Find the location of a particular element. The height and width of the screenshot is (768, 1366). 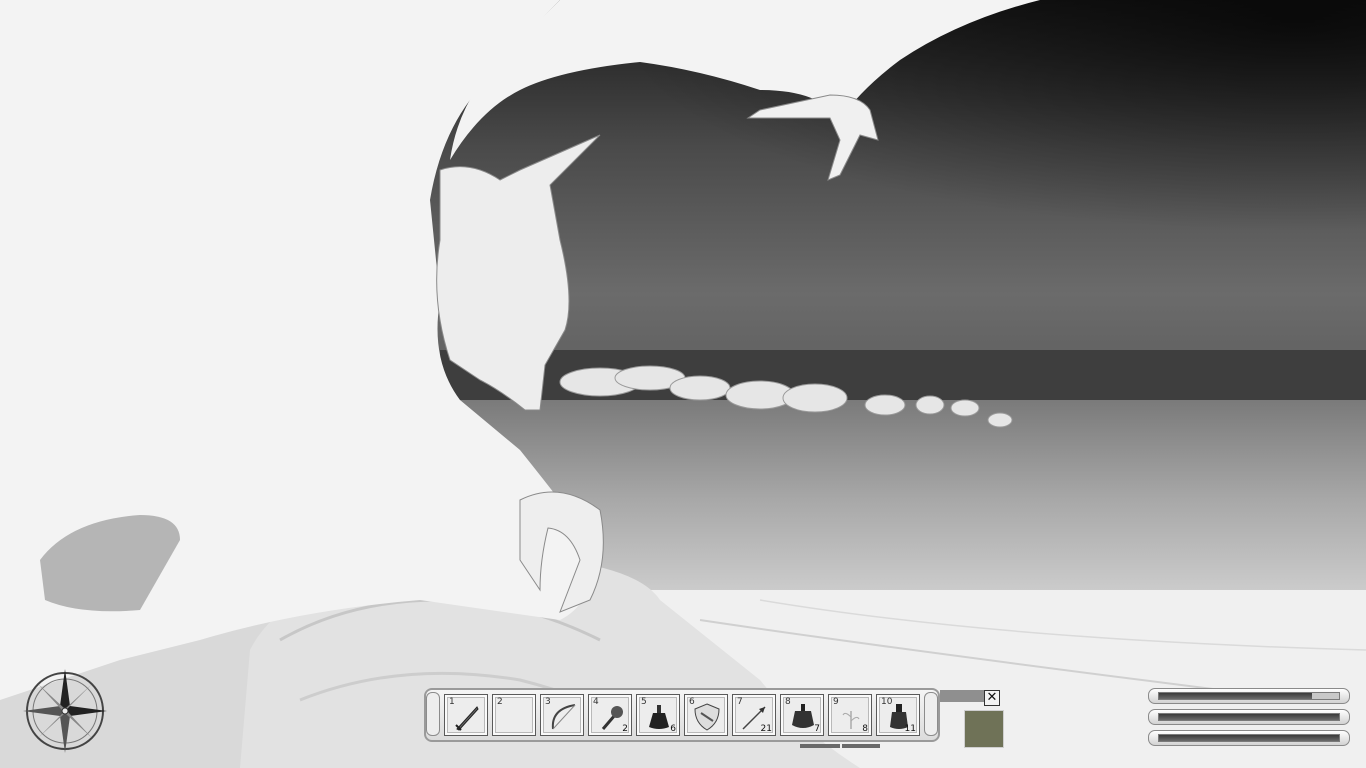

quick-slot-10: 10 11 is located at coordinates (898, 715).